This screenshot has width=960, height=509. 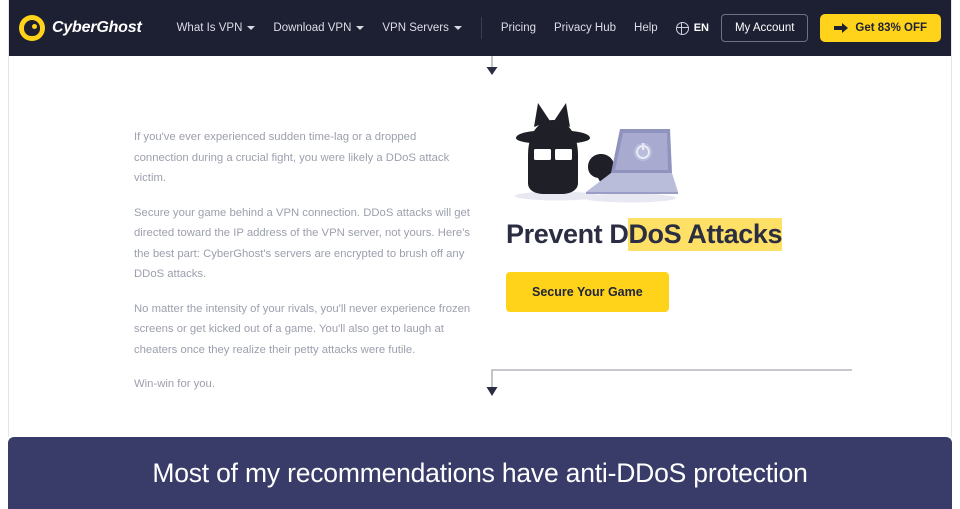 What do you see at coordinates (692, 28) in the screenshot?
I see `language-selector: EN` at bounding box center [692, 28].